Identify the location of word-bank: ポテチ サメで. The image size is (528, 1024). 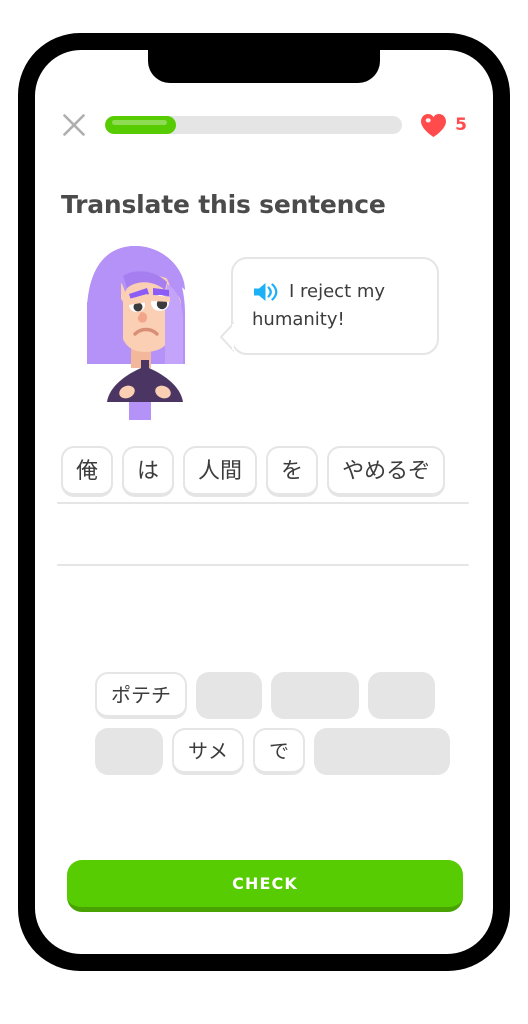
(284, 728).